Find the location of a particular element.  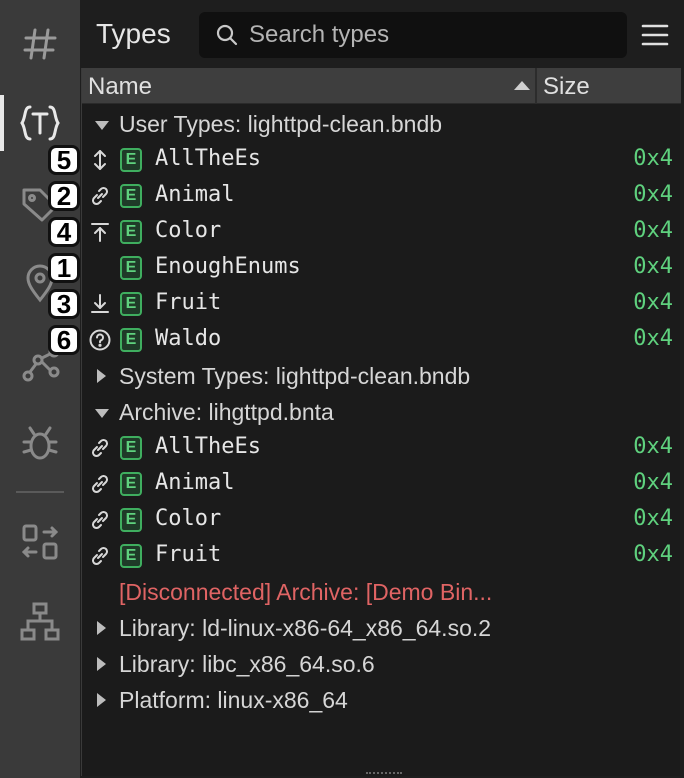

type-row: E EnoughEnums 0x4 is located at coordinates (381, 268).